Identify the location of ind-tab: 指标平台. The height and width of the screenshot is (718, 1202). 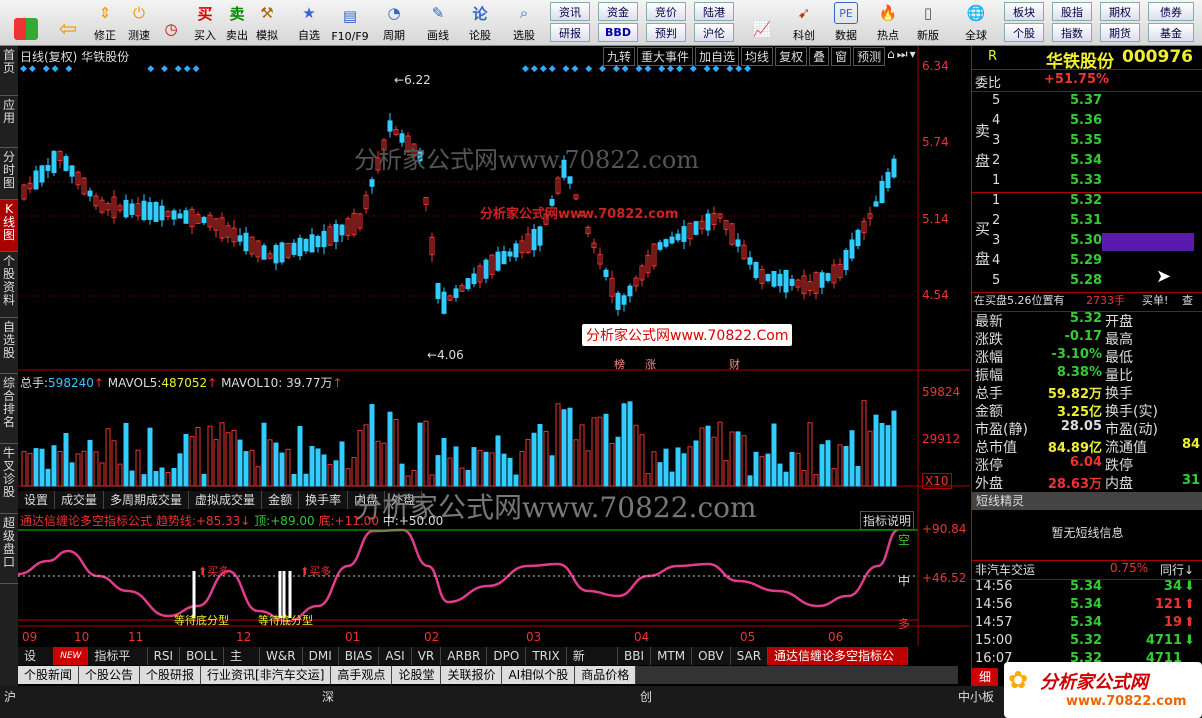
(118, 664).